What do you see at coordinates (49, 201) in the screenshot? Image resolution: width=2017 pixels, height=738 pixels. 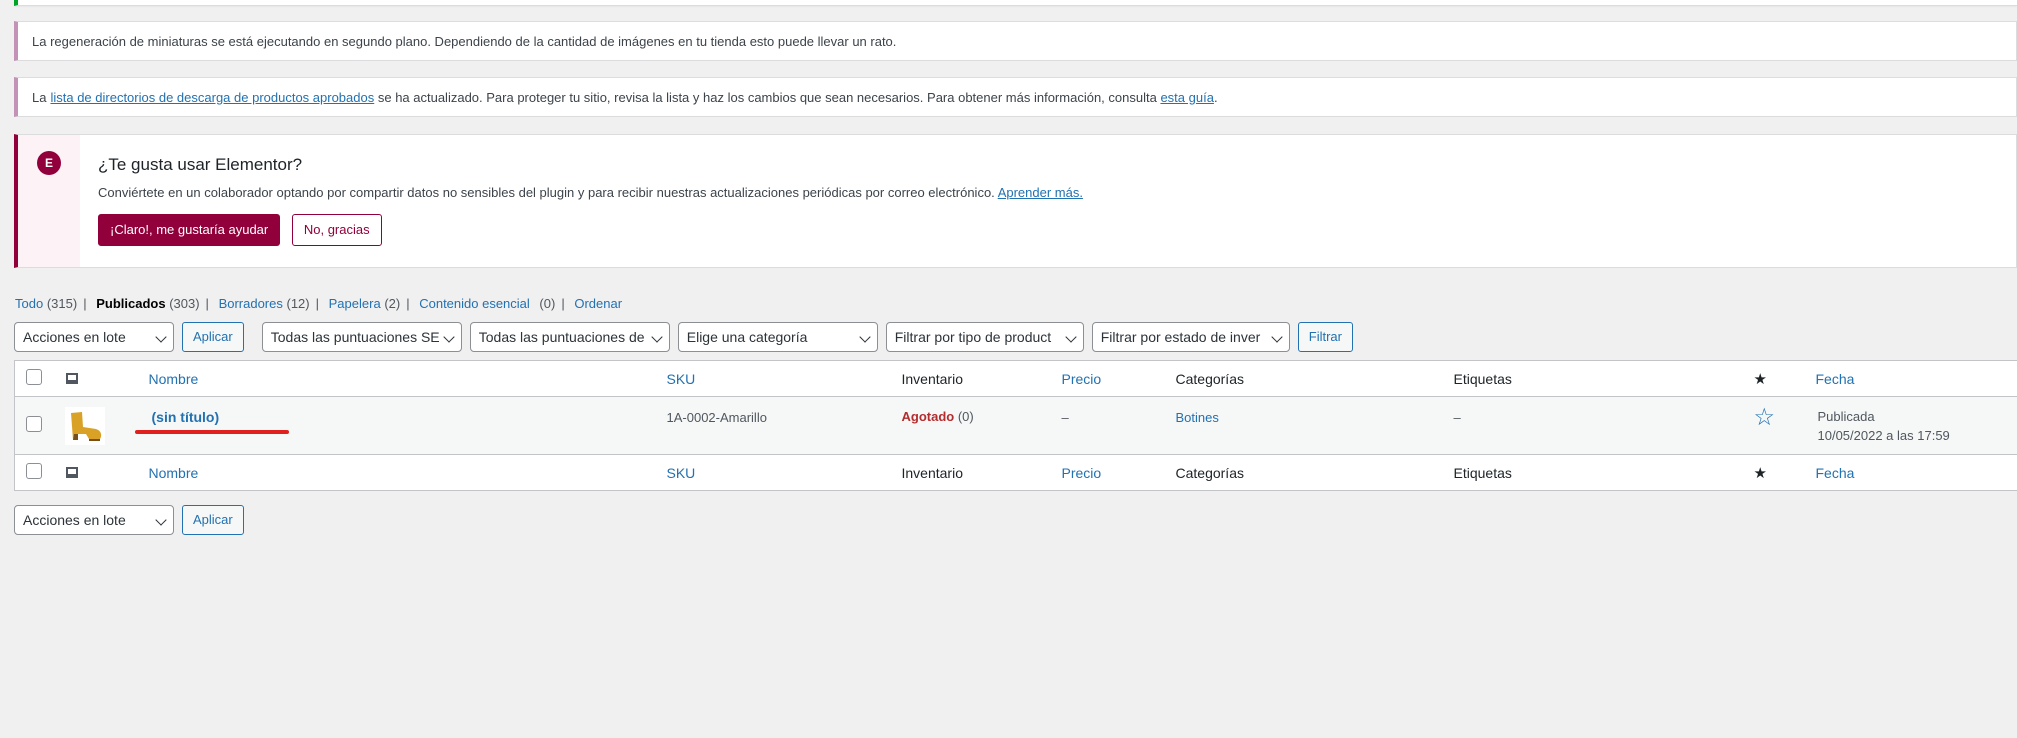 I see `elementor-logo-area: E` at bounding box center [49, 201].